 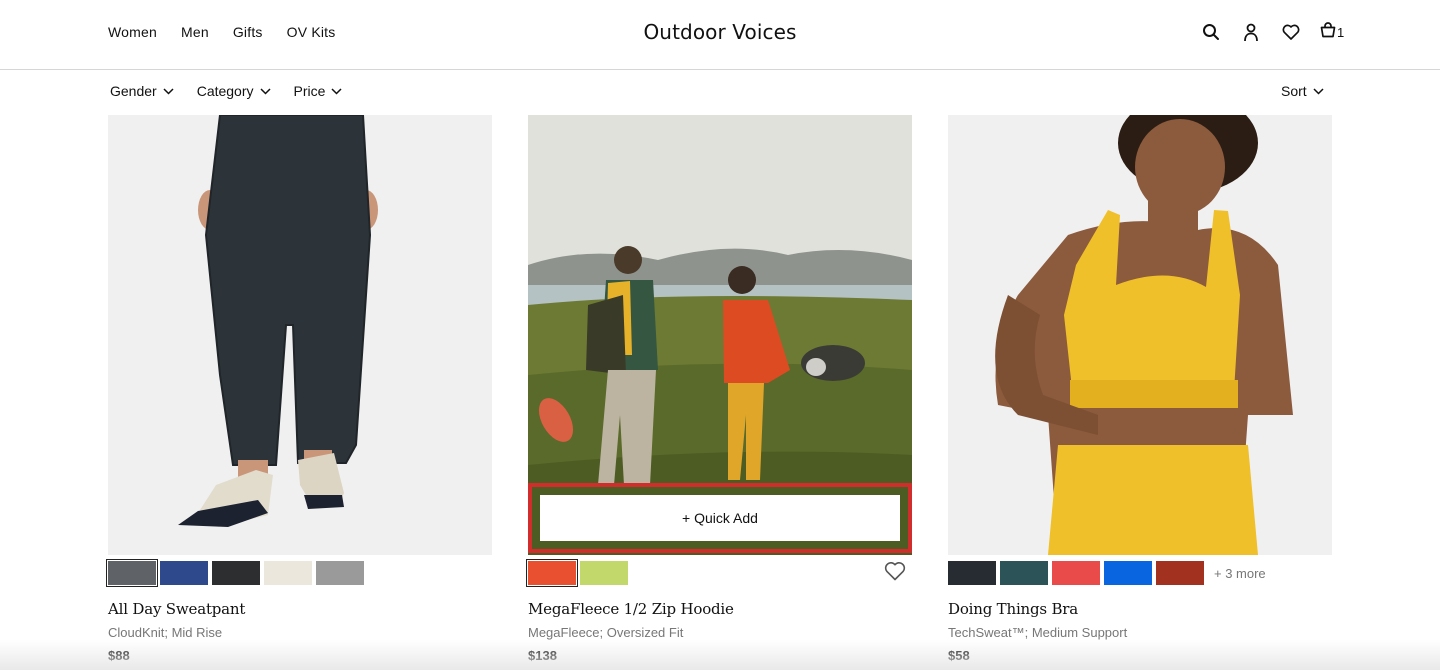 What do you see at coordinates (1272, 32) in the screenshot?
I see `header-icons: 1` at bounding box center [1272, 32].